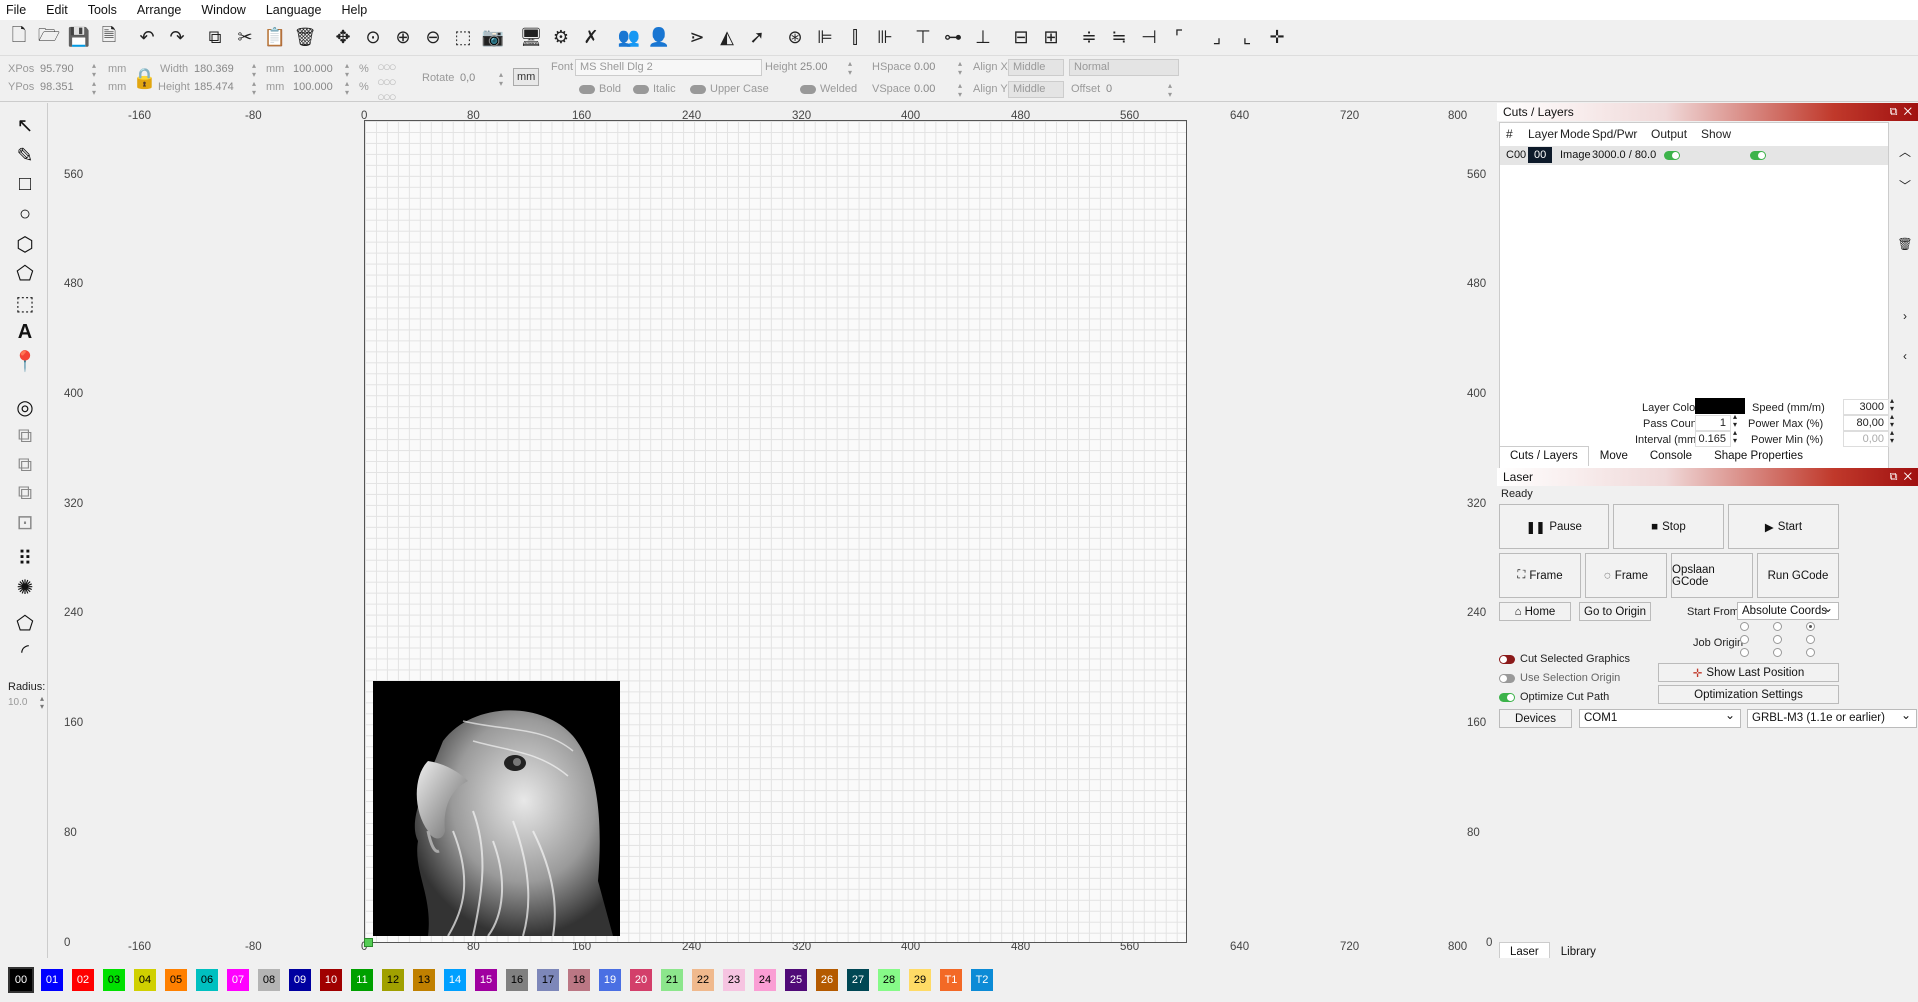  I want to click on run-gcode-button: Run GCode, so click(1798, 575).